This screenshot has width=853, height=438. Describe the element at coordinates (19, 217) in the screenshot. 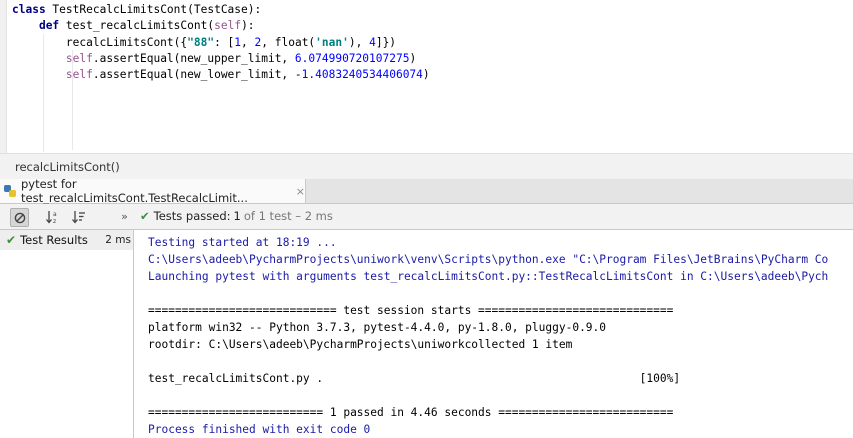

I see `stop-icon` at that location.